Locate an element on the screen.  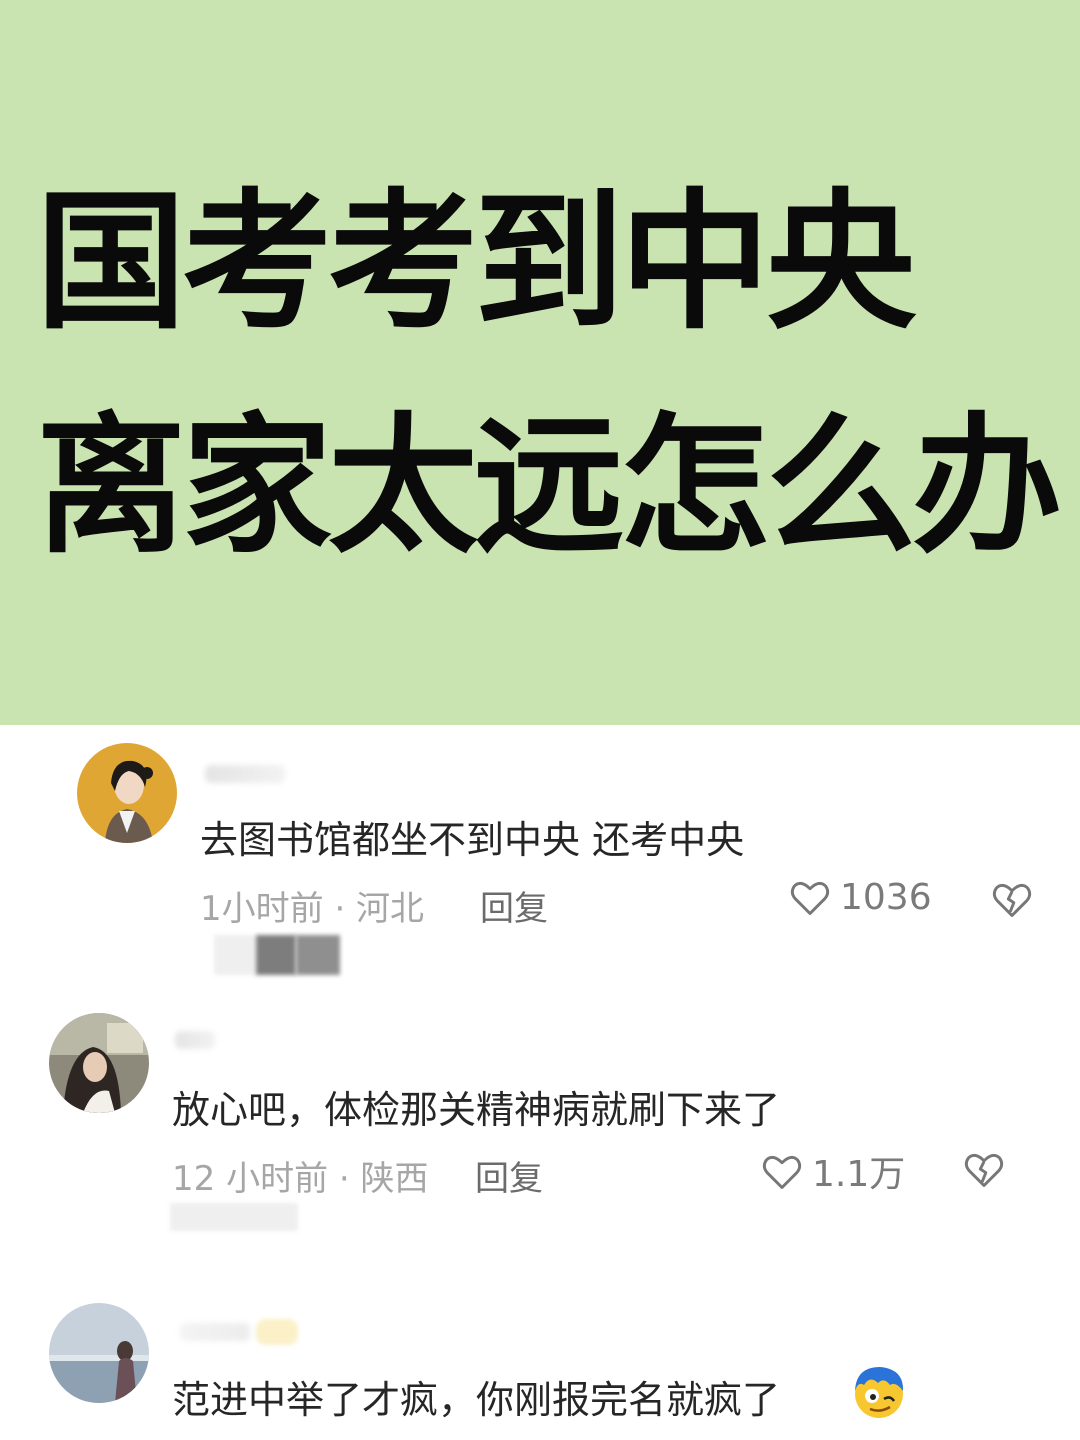
banner-title-line-2: 离家太远怎么办 is located at coordinates (549, 487).